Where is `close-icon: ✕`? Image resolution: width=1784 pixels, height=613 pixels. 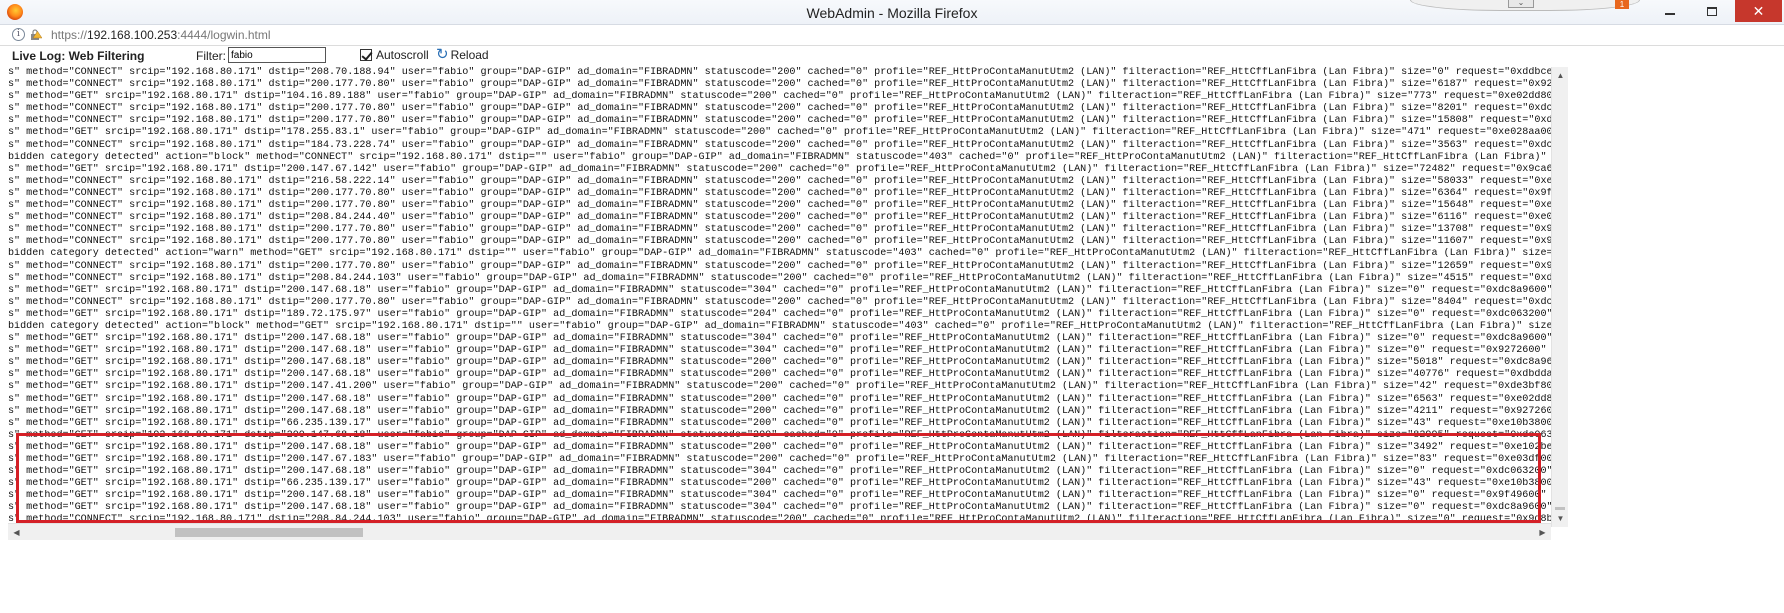
close-icon: ✕ is located at coordinates (1758, 10).